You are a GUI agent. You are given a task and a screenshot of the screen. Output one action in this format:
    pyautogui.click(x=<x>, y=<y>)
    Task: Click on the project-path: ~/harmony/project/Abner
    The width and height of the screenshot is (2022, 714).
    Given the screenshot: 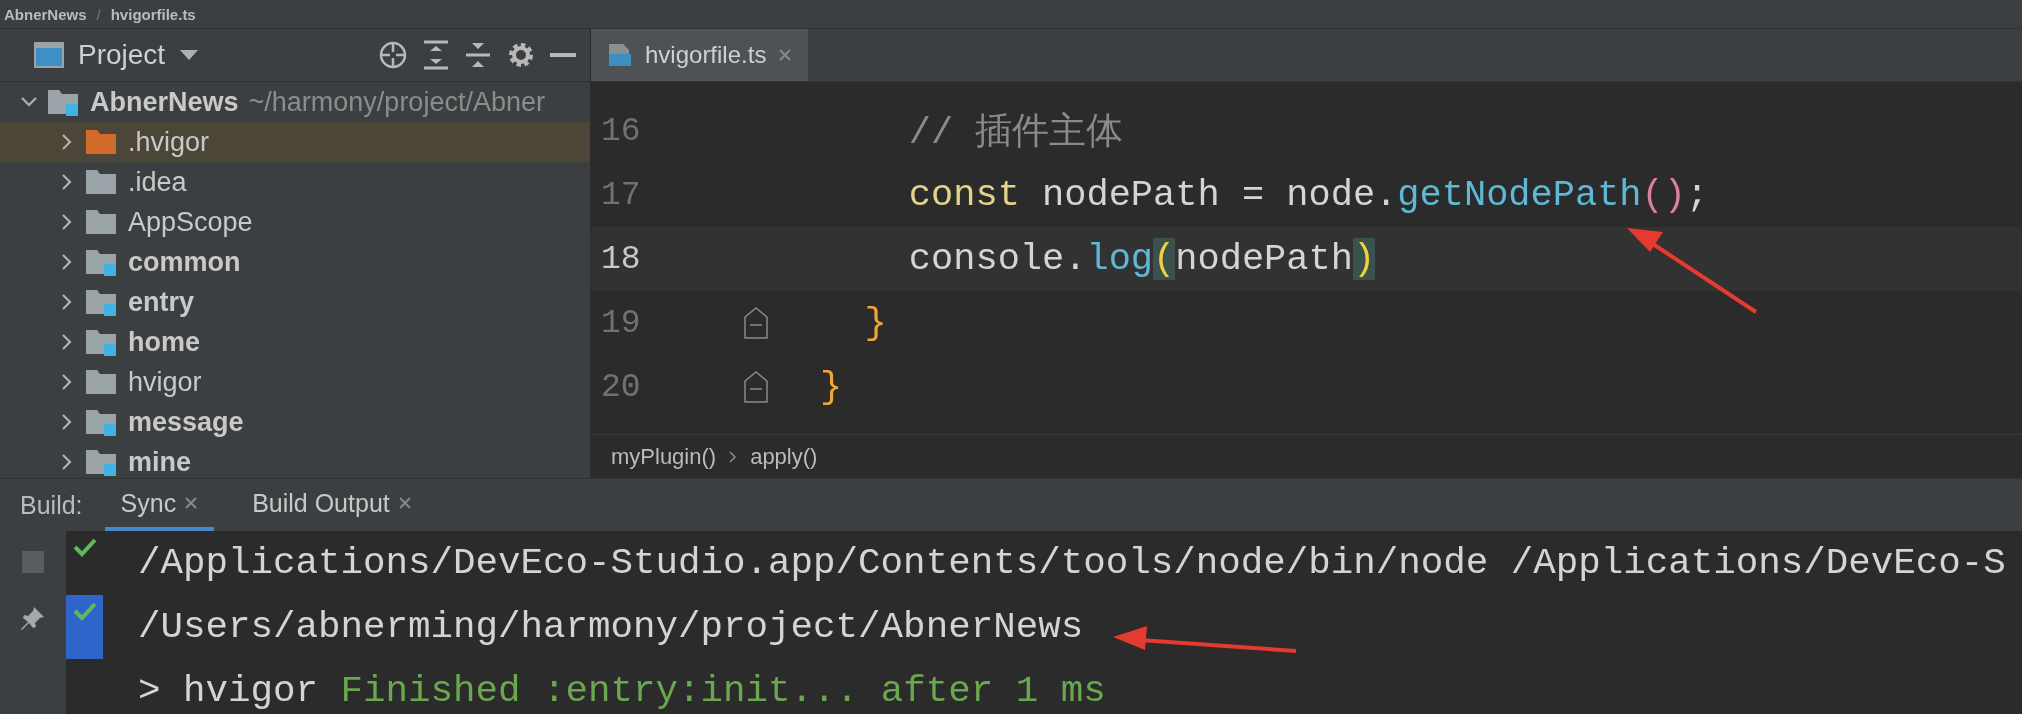 What is the action you would take?
    pyautogui.click(x=396, y=102)
    